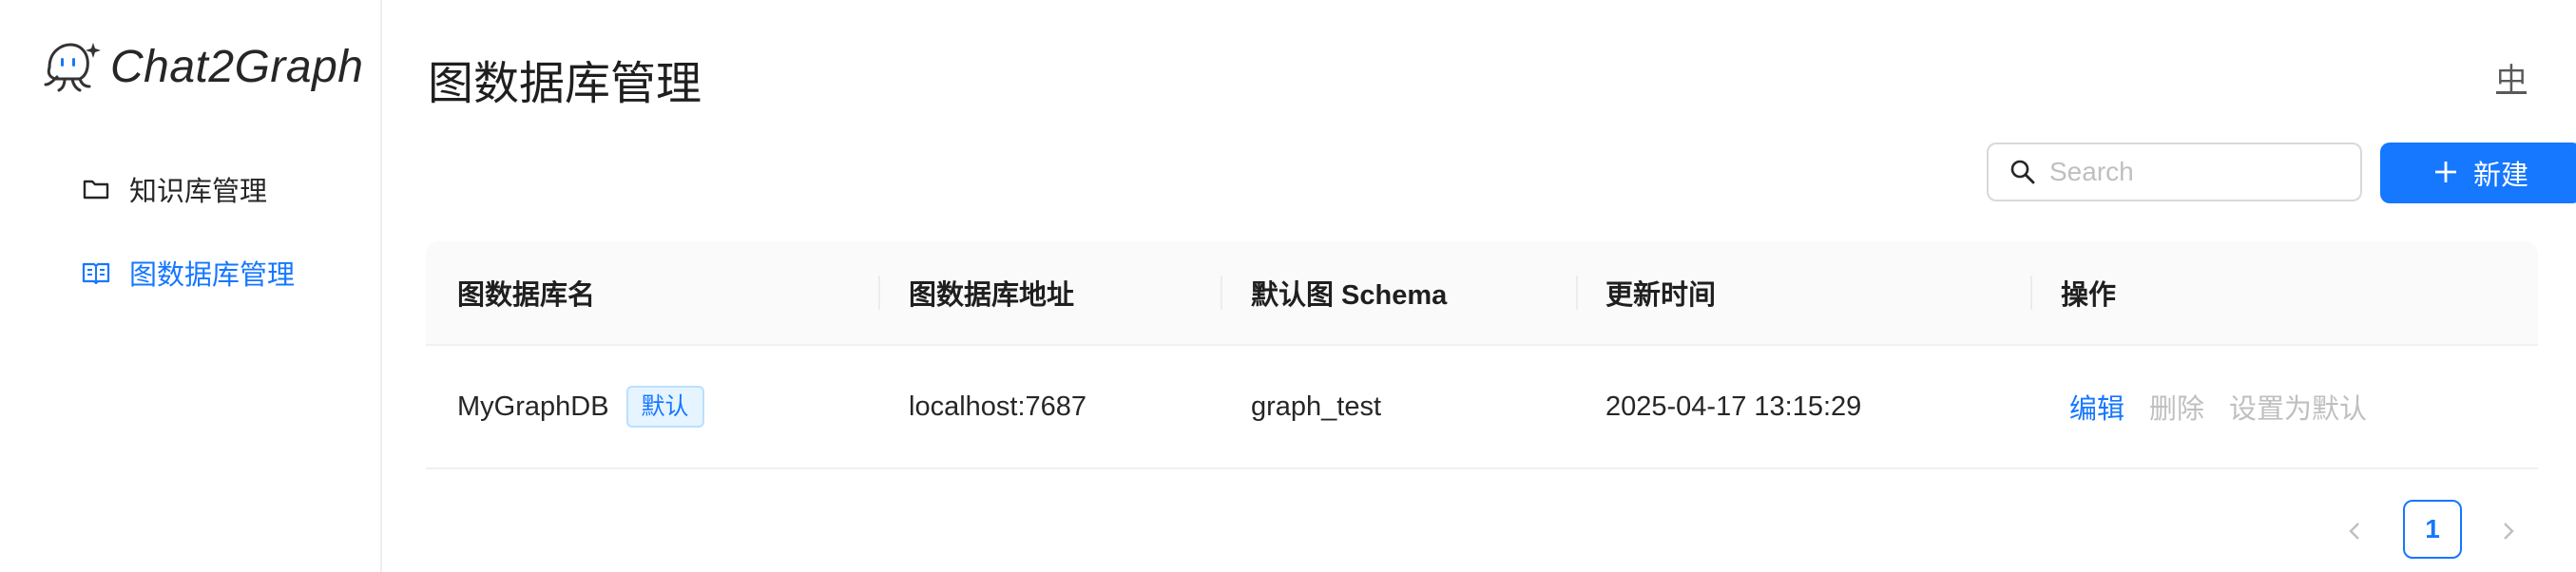  Describe the element at coordinates (2089, 296) in the screenshot. I see `column-header-actions: 操作` at that location.